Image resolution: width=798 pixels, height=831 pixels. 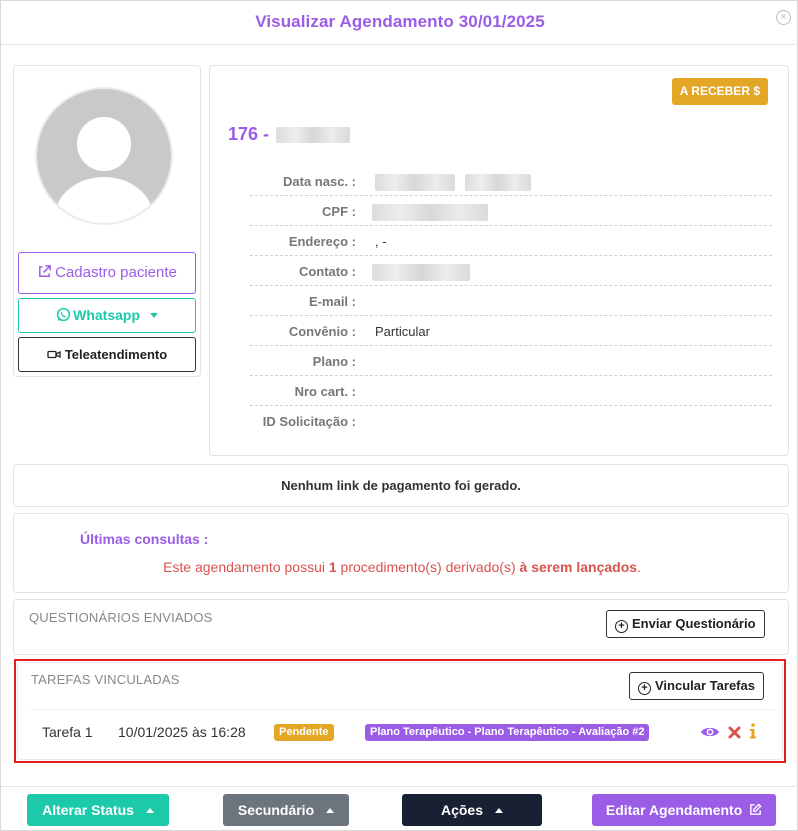 What do you see at coordinates (694, 623) in the screenshot?
I see `enviar-questionario-label: Enviar Questionário` at bounding box center [694, 623].